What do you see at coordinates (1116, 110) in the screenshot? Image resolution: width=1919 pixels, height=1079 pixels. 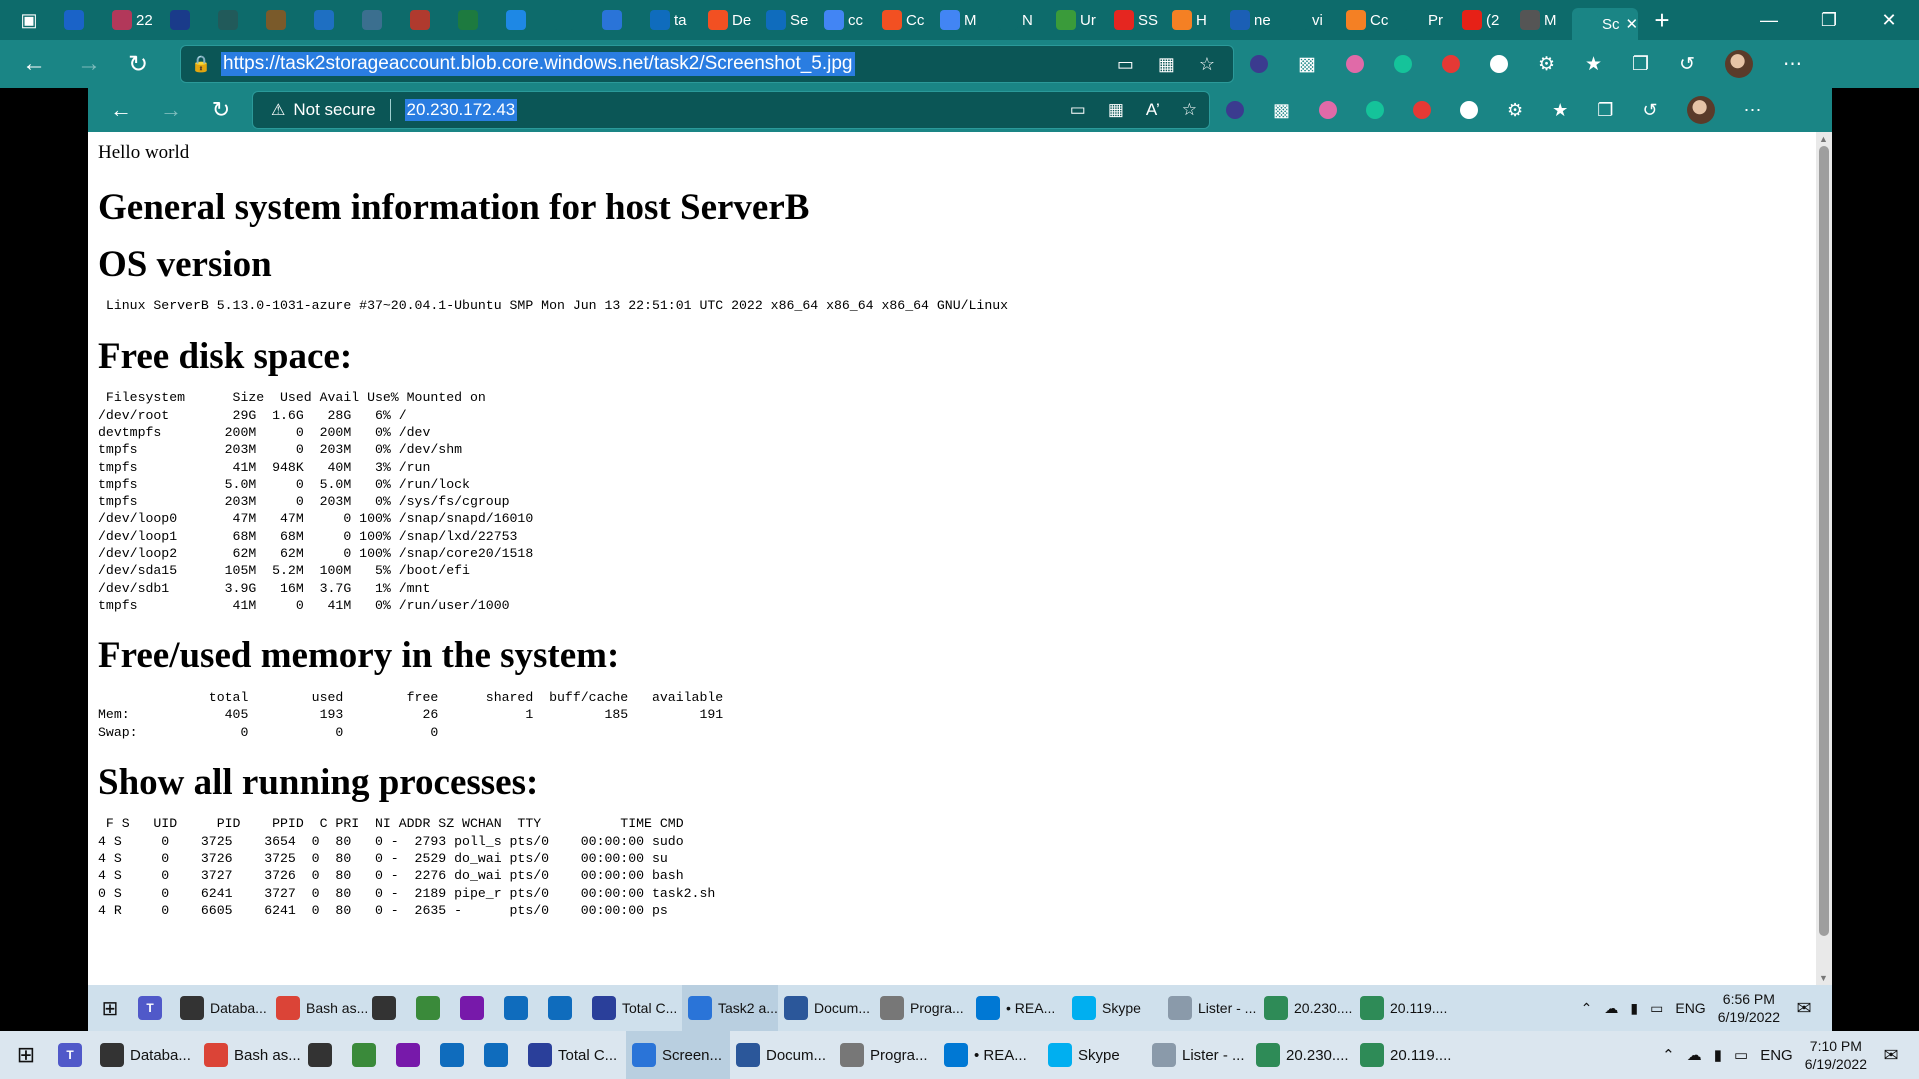 I see `inner-qr-icon: ▦` at bounding box center [1116, 110].